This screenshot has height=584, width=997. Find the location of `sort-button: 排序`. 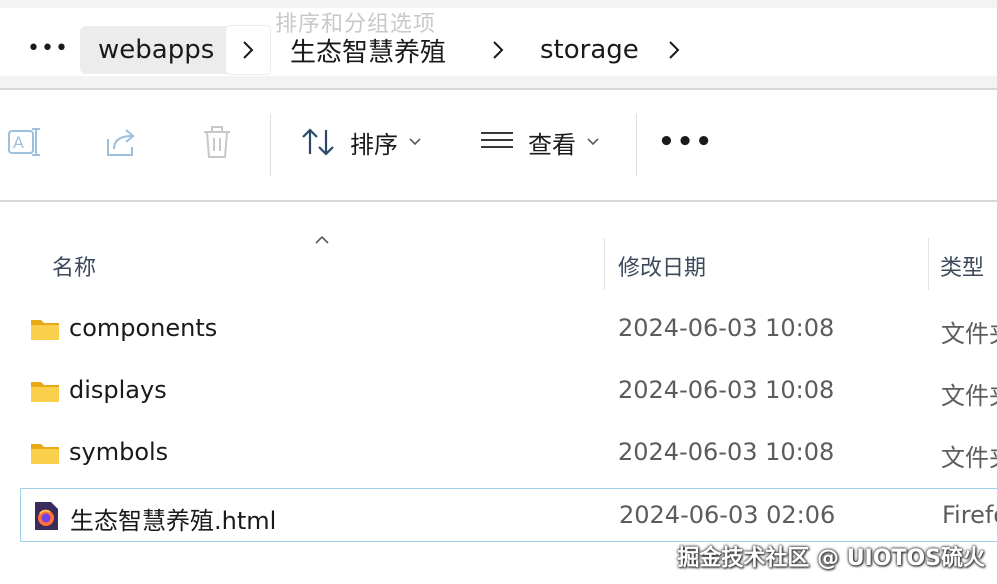

sort-button: 排序 is located at coordinates (361, 142).